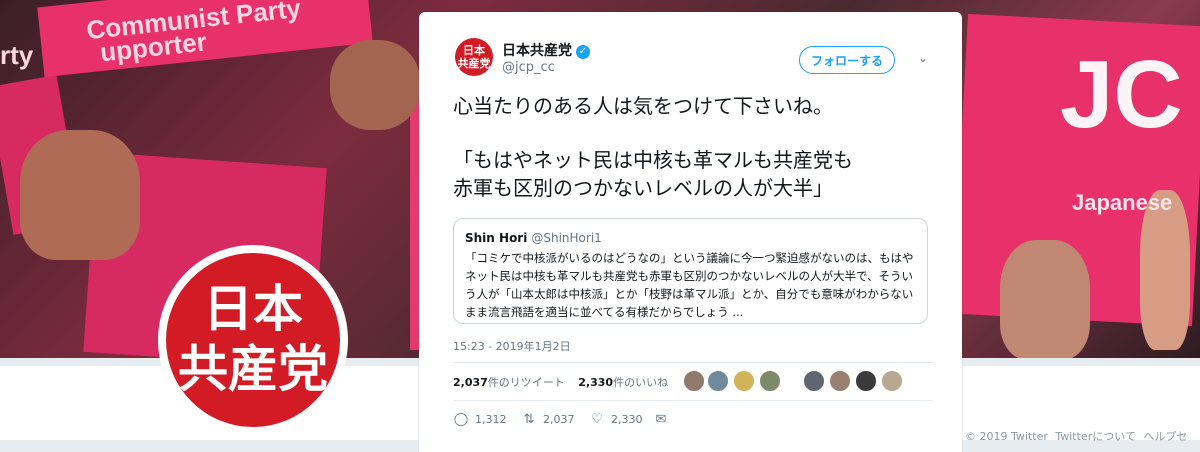 The height and width of the screenshot is (452, 1200). I want to click on reply-button: ◯ 1,312, so click(480, 419).